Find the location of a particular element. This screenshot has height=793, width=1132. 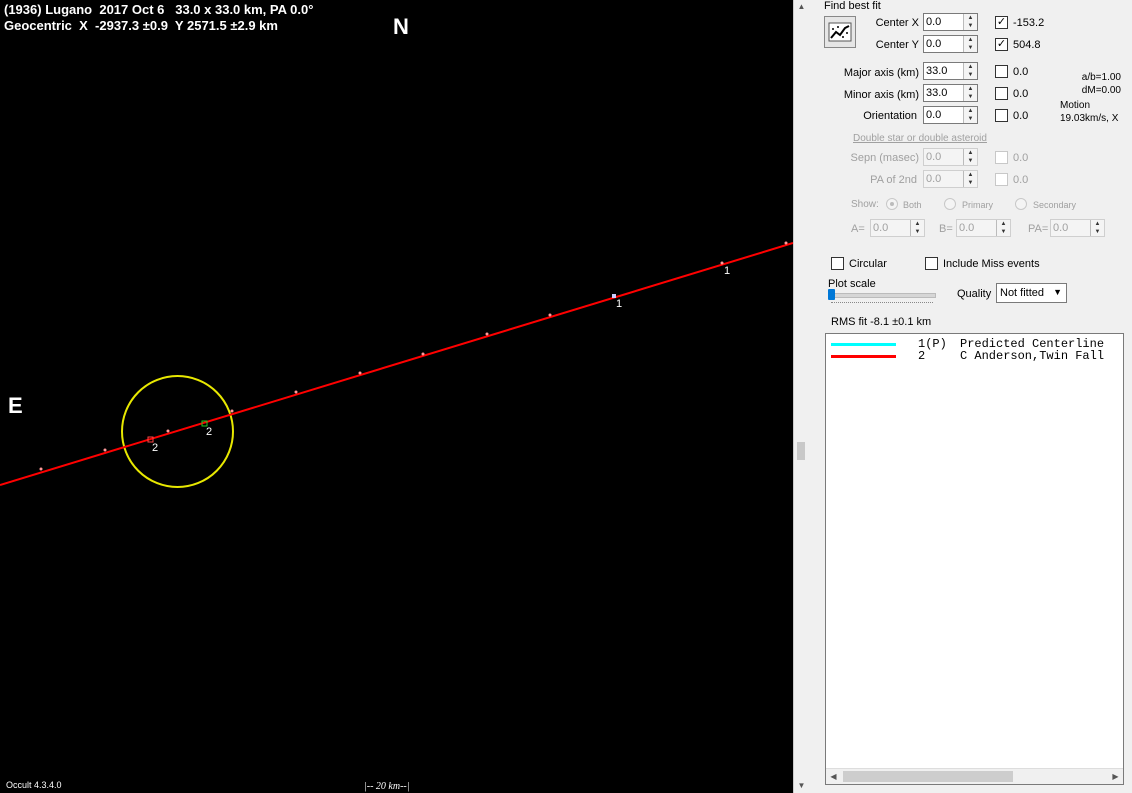

center-x-input: 0.0 ▲ ▼ is located at coordinates (950, 22).